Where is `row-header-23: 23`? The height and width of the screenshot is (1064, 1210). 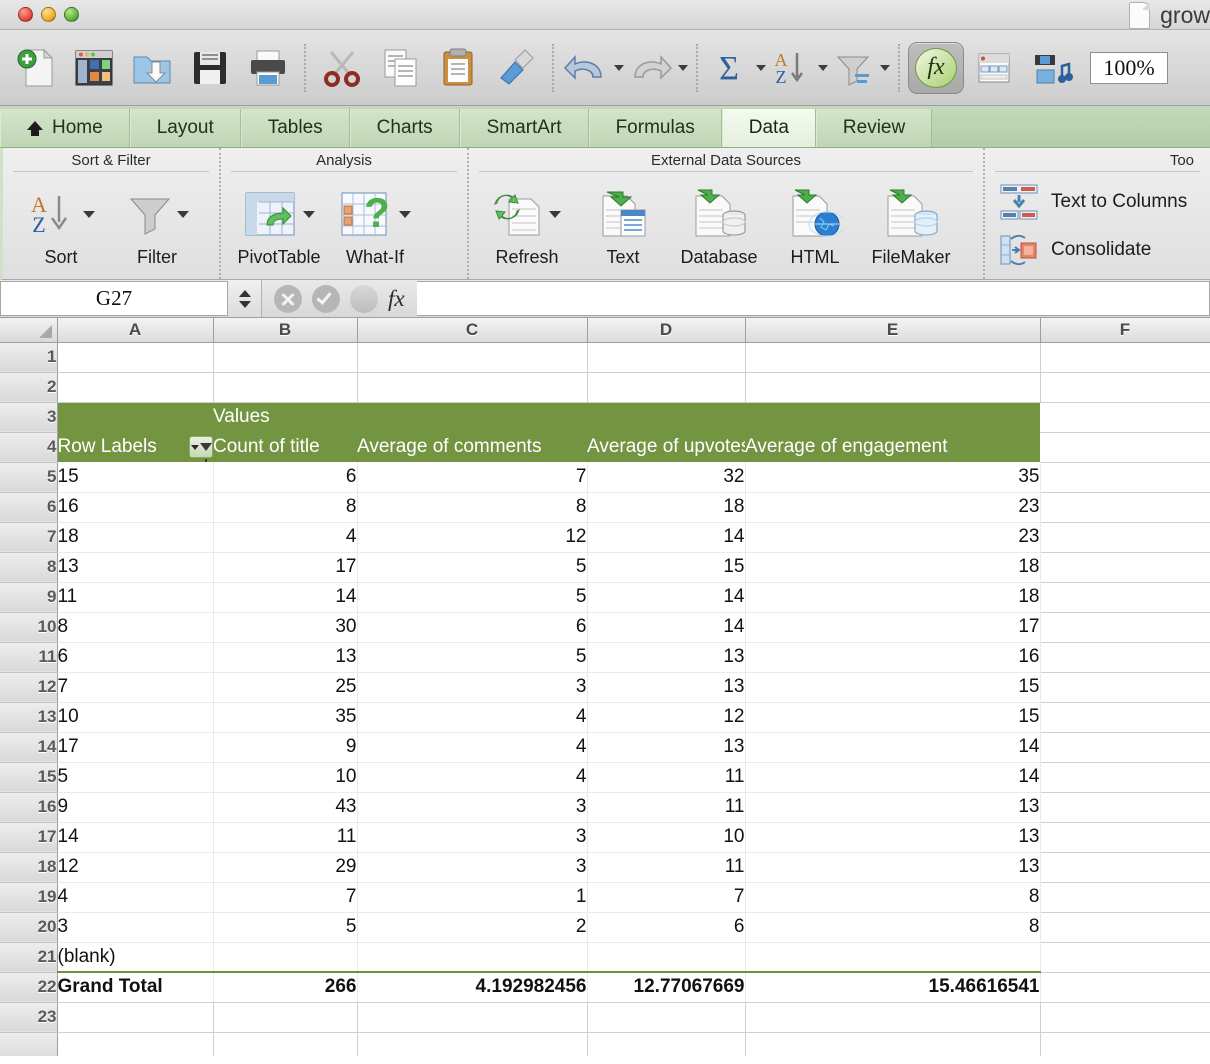 row-header-23: 23 is located at coordinates (29, 1017).